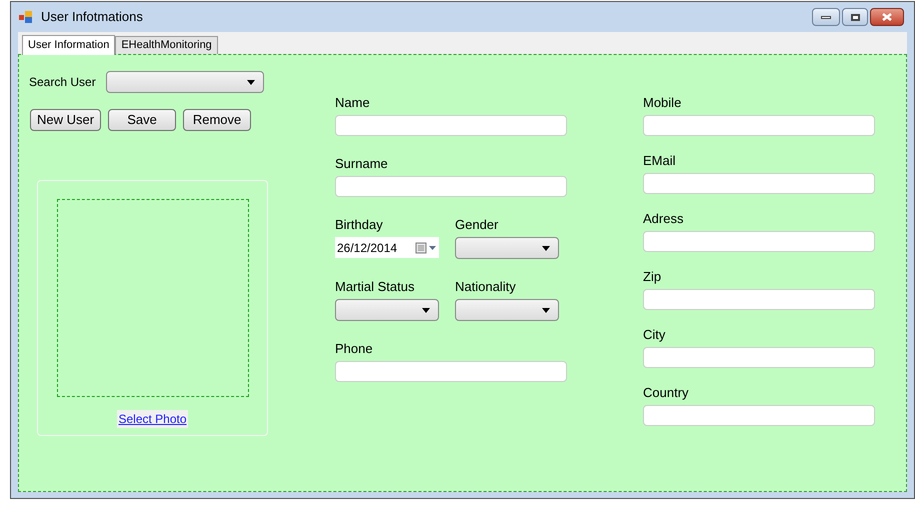 Image resolution: width=915 pixels, height=505 pixels. What do you see at coordinates (359, 225) in the screenshot?
I see `field-label: Birthday` at bounding box center [359, 225].